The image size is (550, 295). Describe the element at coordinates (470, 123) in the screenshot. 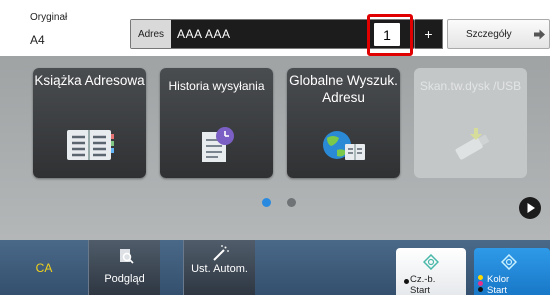

I see `tile-scan-to-usb: Skan.tw.dysk /USB` at that location.